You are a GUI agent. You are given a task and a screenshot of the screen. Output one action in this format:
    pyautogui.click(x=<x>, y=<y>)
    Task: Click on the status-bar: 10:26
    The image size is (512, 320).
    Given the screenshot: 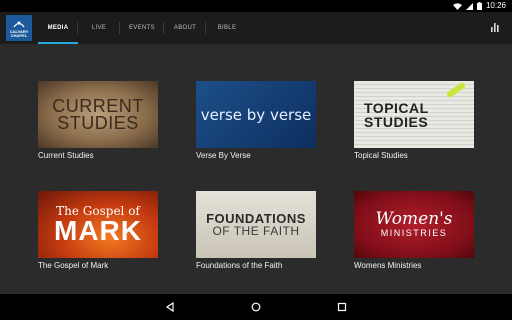 What is the action you would take?
    pyautogui.click(x=256, y=6)
    